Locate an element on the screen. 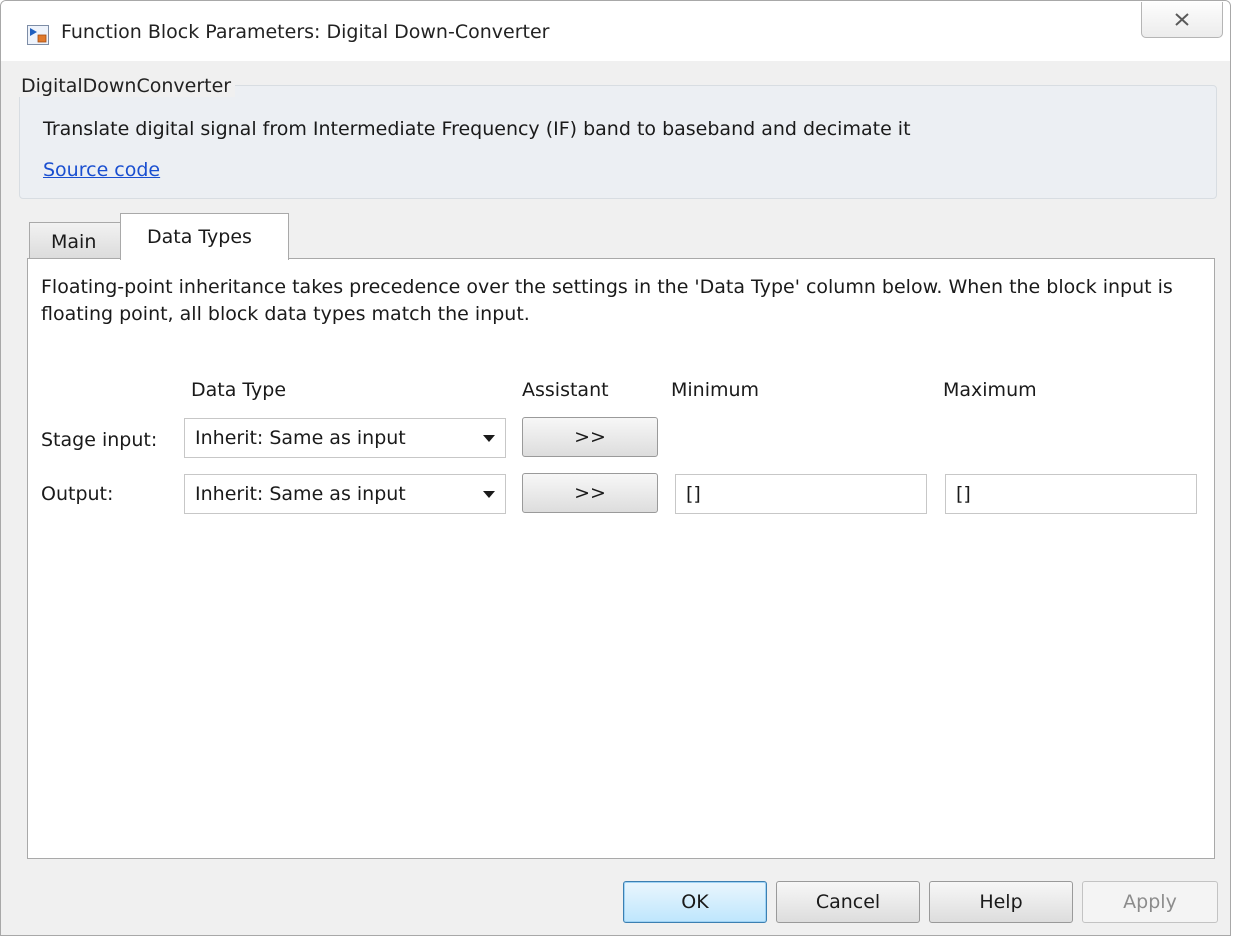 This screenshot has height=938, width=1233. stage-input-data-type-value: Inherit: Same as input is located at coordinates (300, 438).